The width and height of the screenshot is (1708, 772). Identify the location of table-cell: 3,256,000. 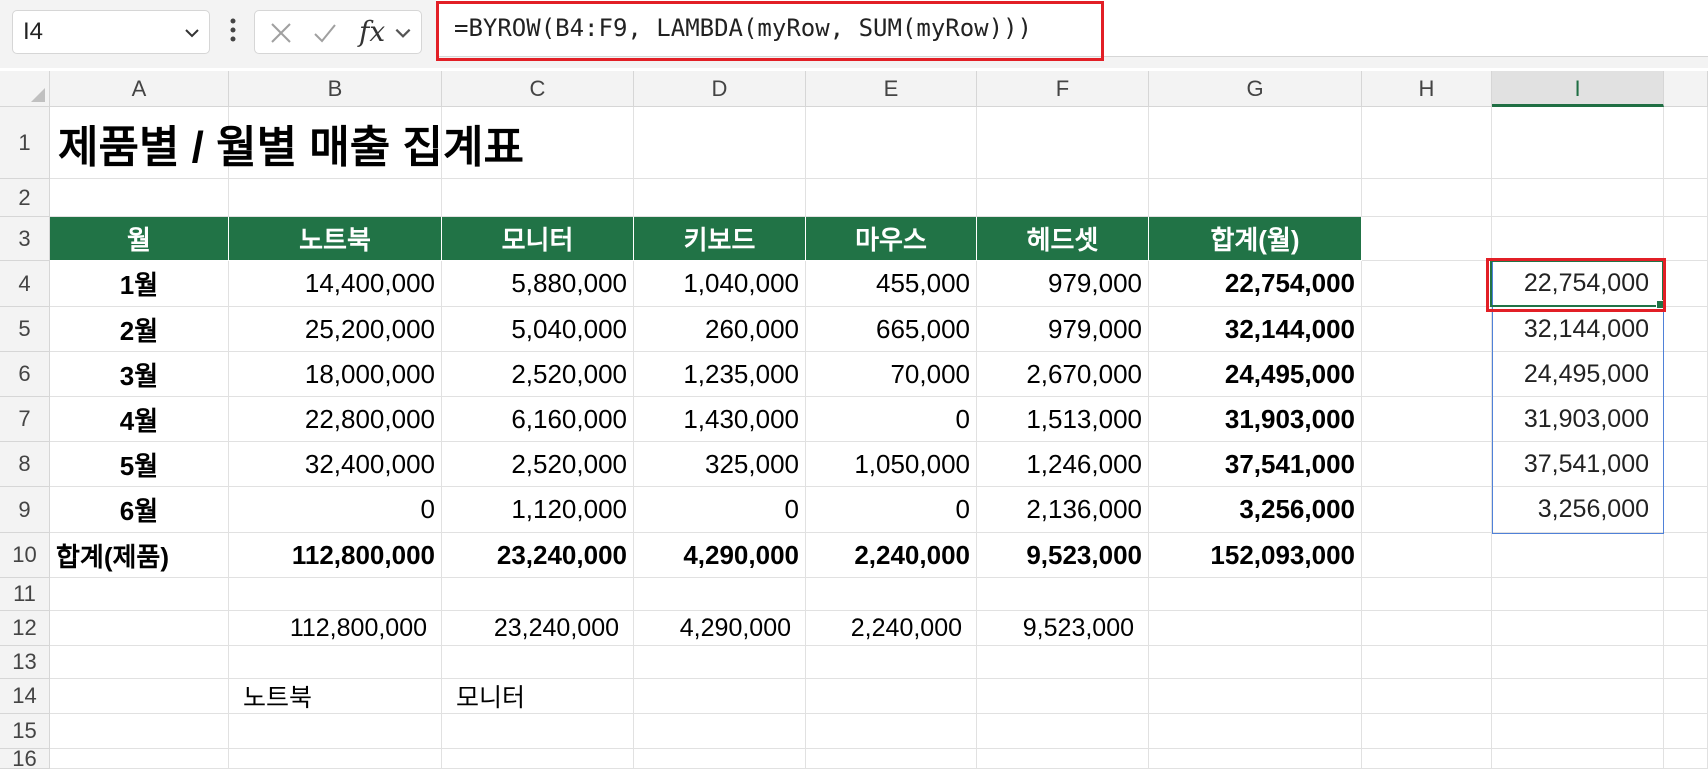
(1255, 510).